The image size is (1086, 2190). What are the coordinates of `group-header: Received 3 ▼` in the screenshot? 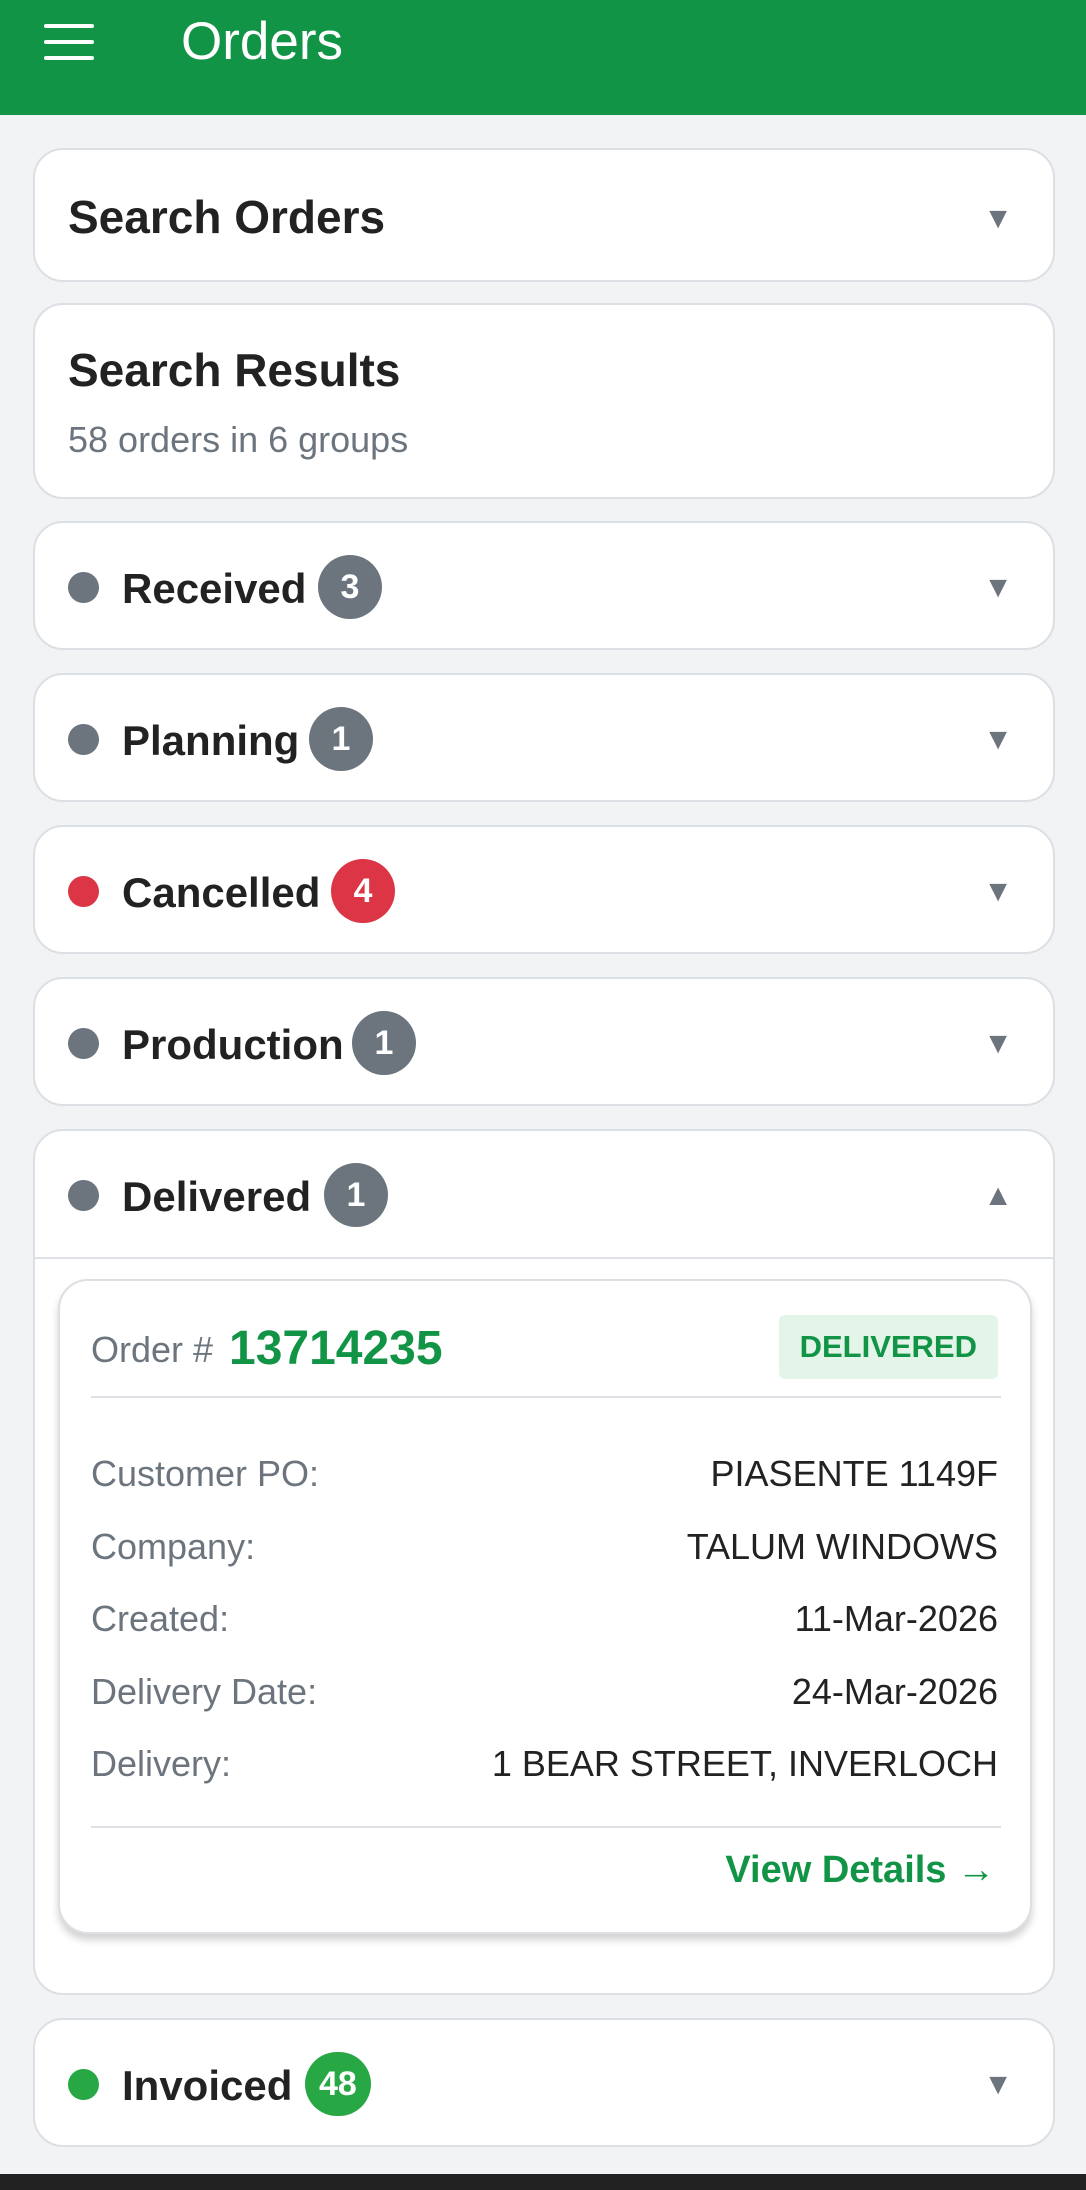 It's located at (544, 586).